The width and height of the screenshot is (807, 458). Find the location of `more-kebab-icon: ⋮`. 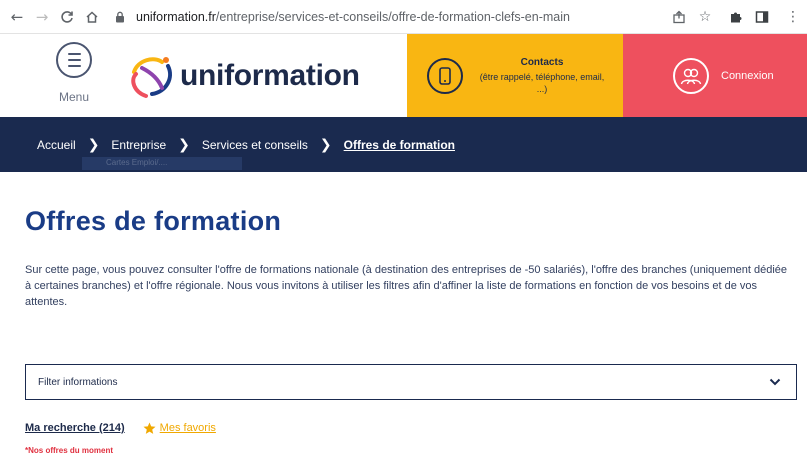

more-kebab-icon: ⋮ is located at coordinates (793, 17).